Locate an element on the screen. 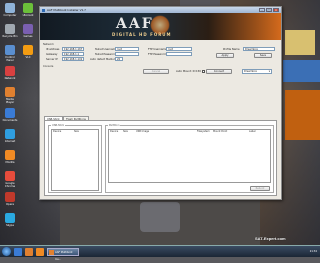 Image resolution: width=320 pixels, height=263 pixels. profile-name-field: Dreambox is located at coordinates (259, 49).